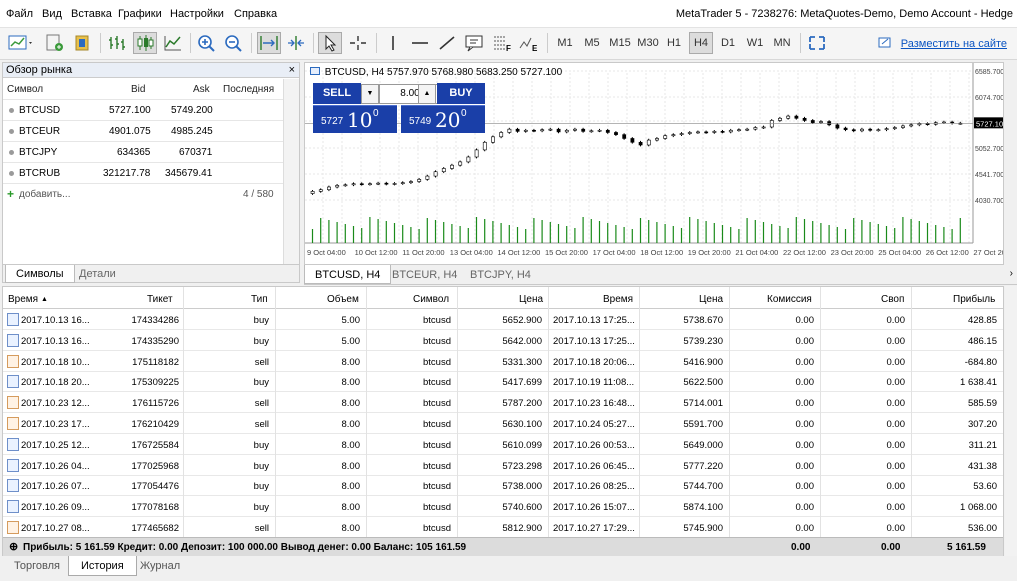 Image resolution: width=1017 pixels, height=581 pixels. Describe the element at coordinates (52, 14) in the screenshot. I see `menu-view: Вид` at that location.